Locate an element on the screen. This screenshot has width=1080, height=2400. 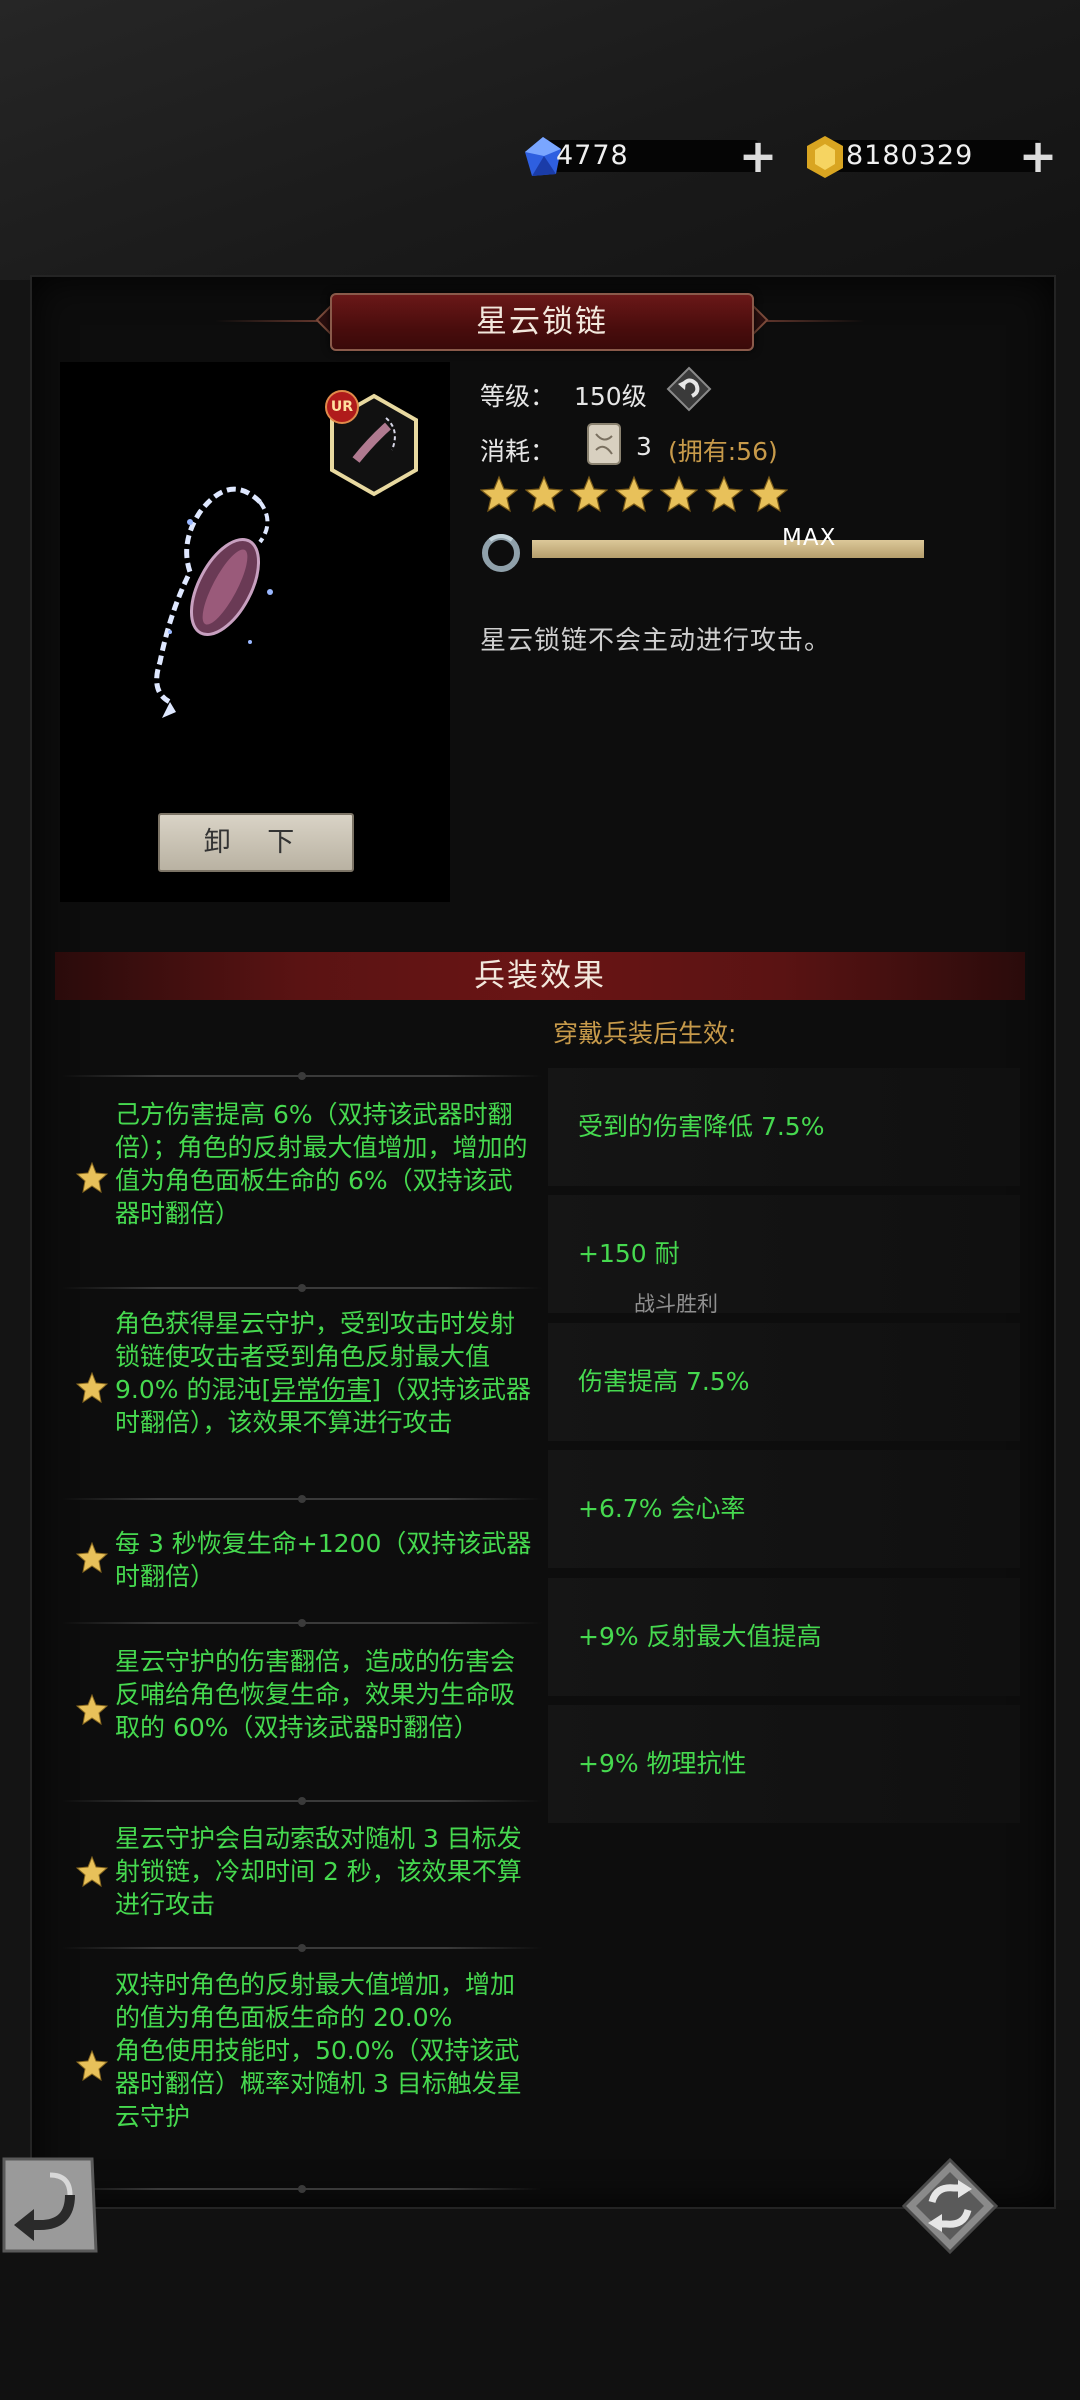
awaken-icon is located at coordinates (501, 553).